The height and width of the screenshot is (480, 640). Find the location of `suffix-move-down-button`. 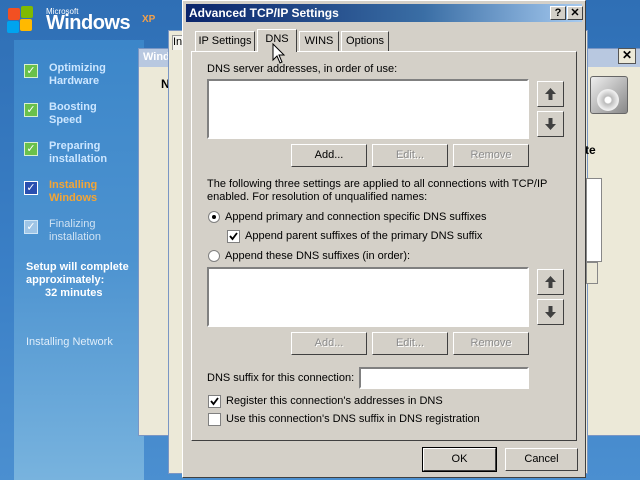

suffix-move-down-button is located at coordinates (550, 312).